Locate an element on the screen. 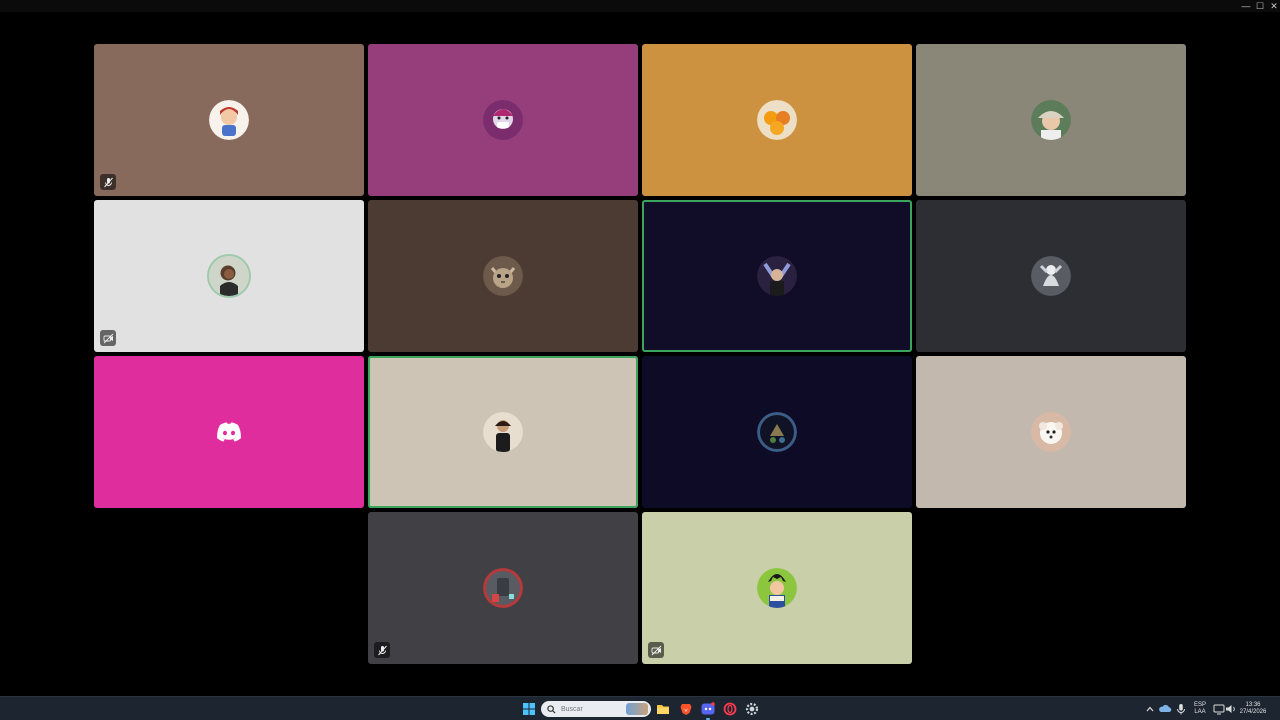  white-dog-avatar is located at coordinates (1051, 432).